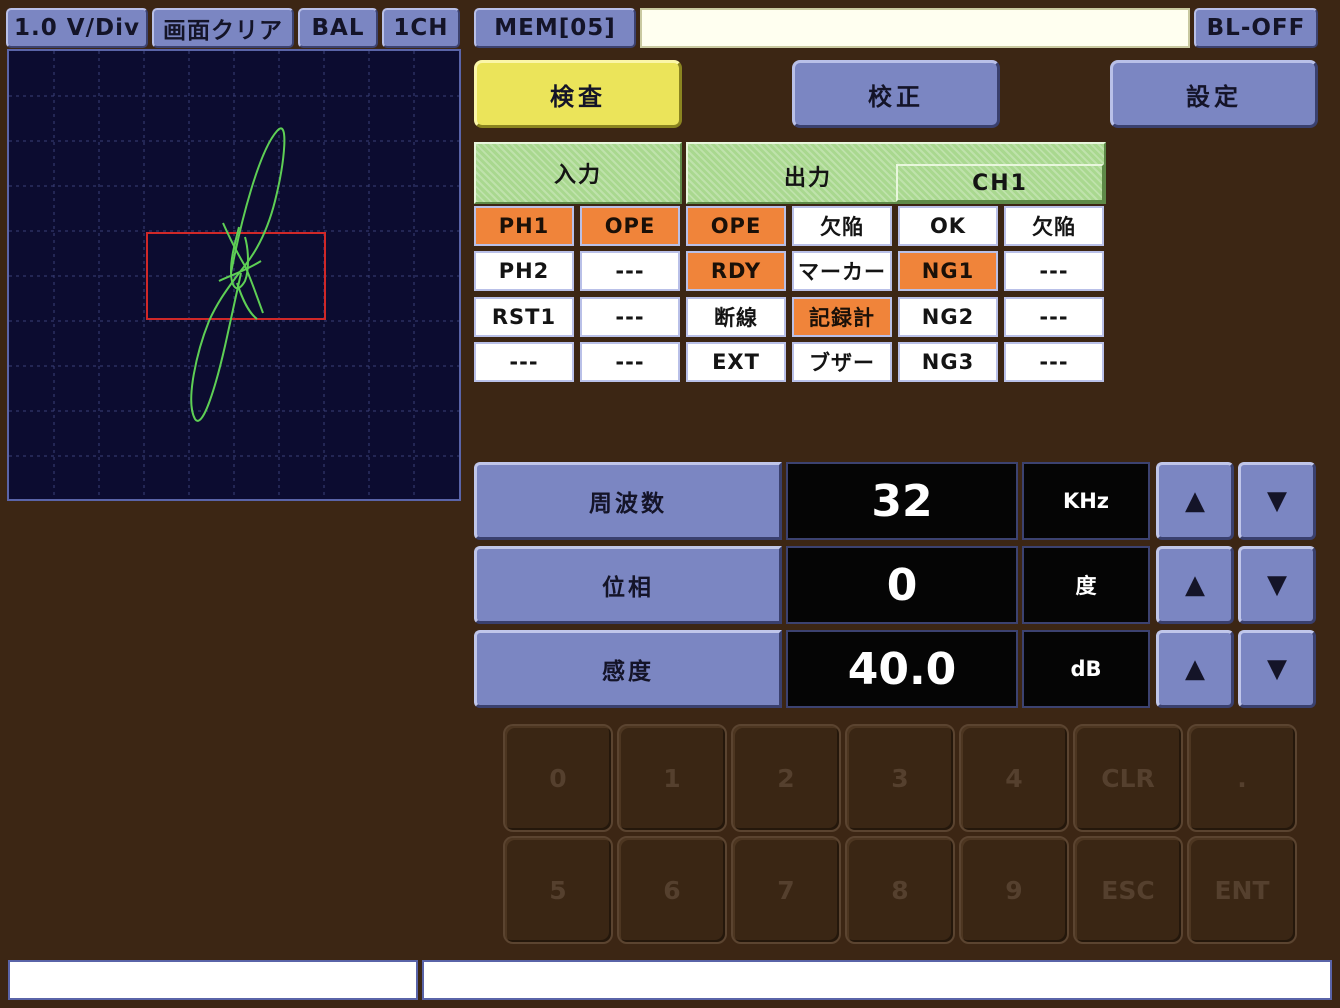 The image size is (1340, 1008). I want to click on frequency-down-button: ▼, so click(1277, 501).